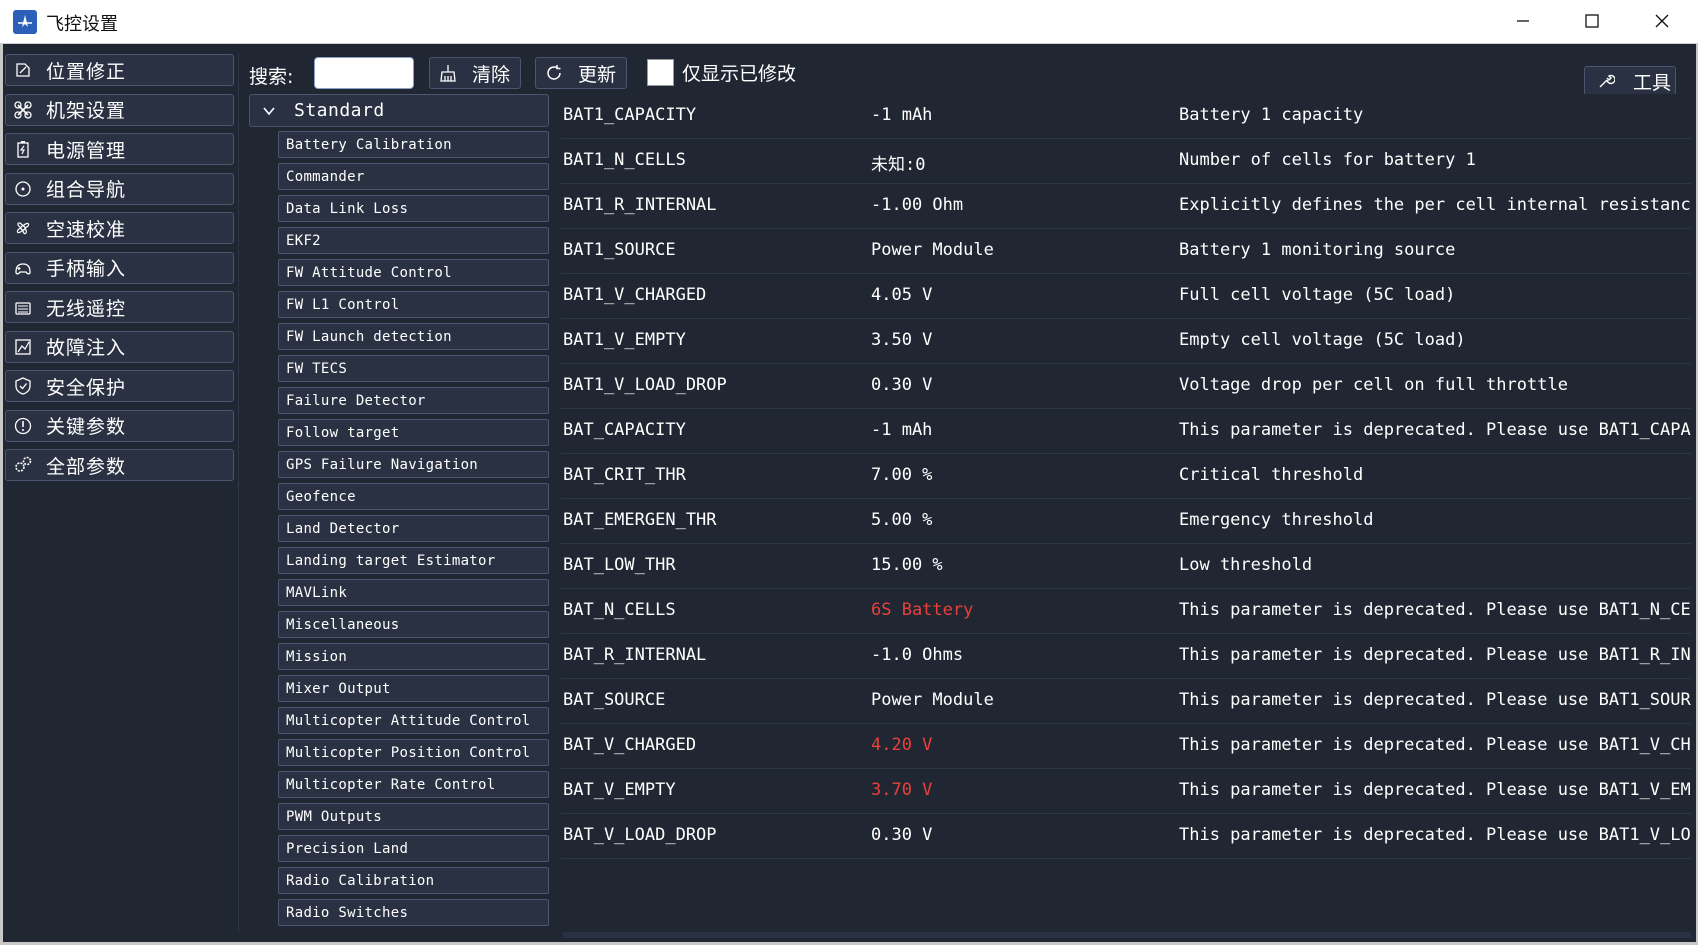 The width and height of the screenshot is (1698, 945). I want to click on category-item: Battery Calibration, so click(413, 144).